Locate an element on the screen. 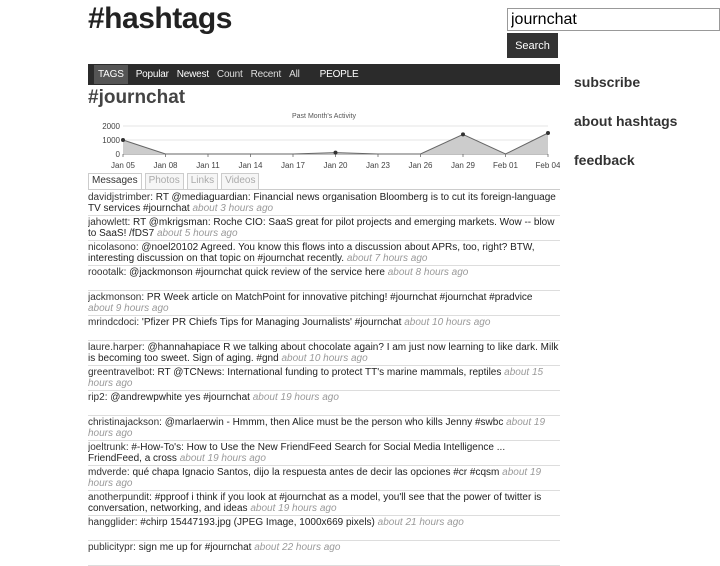 The height and width of the screenshot is (566, 720). message-time: about 3 hours ago is located at coordinates (233, 208).